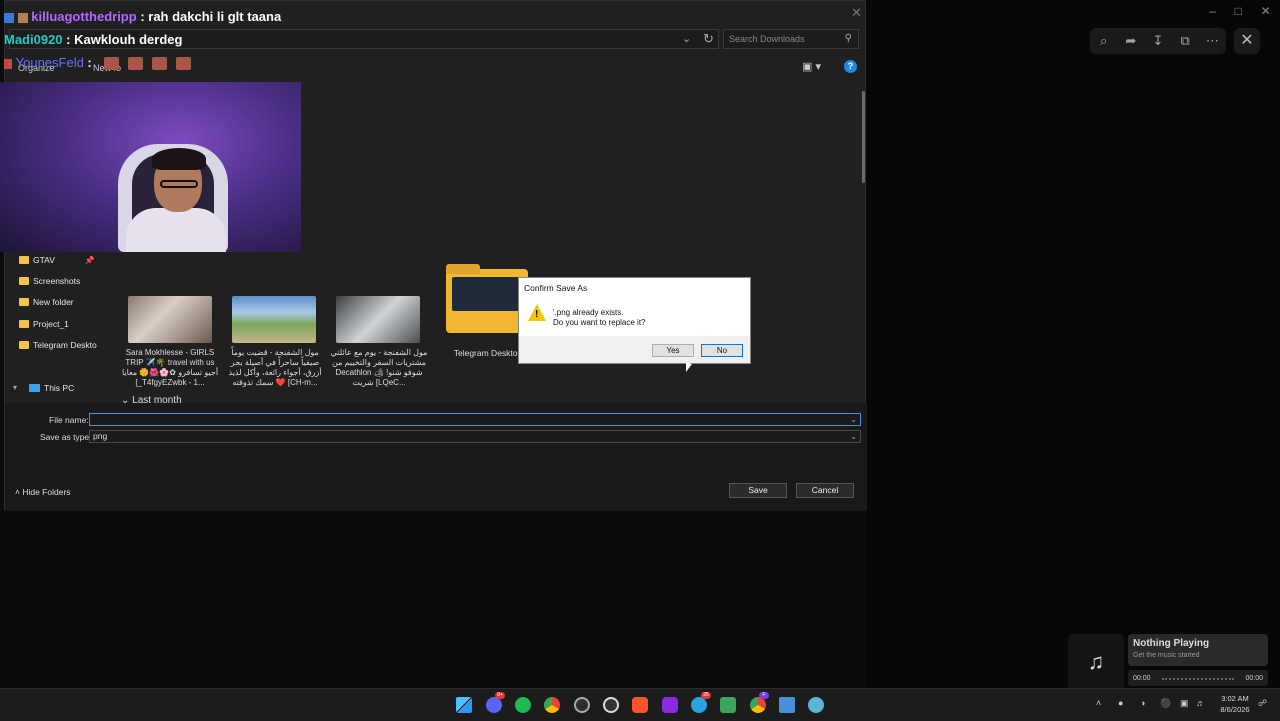 This screenshot has height=721, width=1280. Describe the element at coordinates (49, 281) in the screenshot. I see `nav-item-screenshots: Screenshots` at that location.